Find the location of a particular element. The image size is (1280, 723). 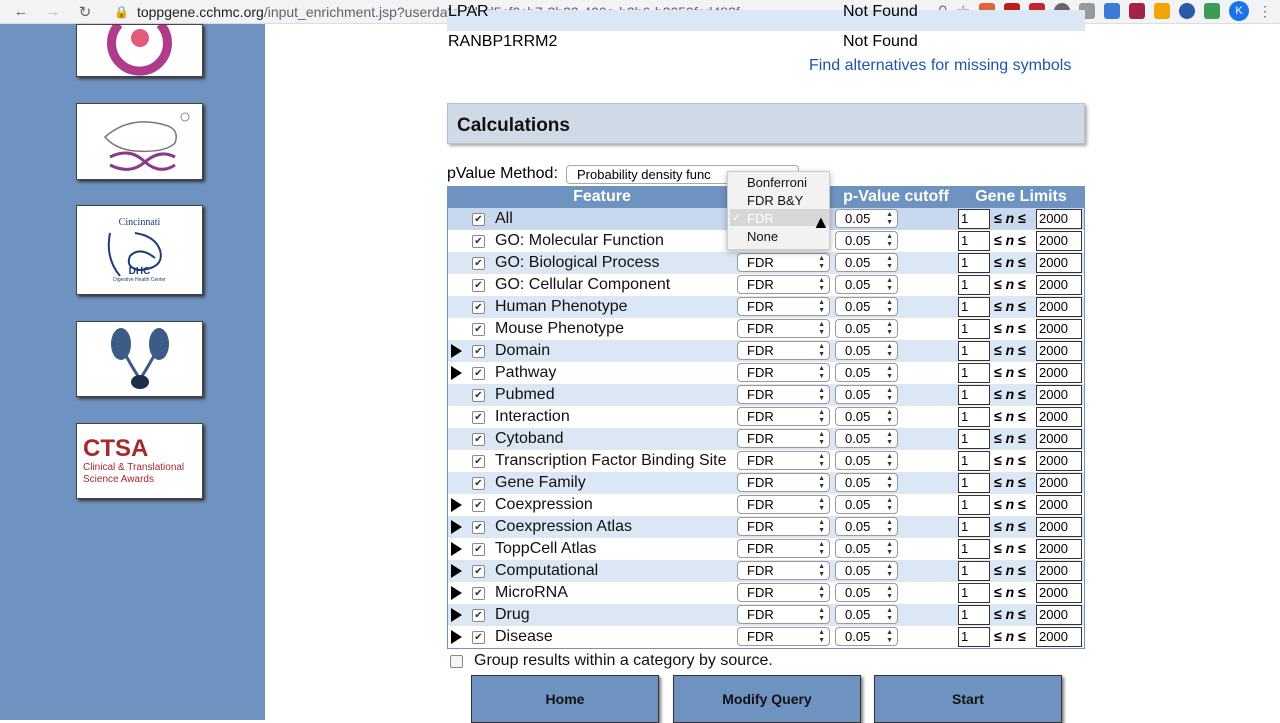

dropdown-option-bonferroni: Bonferroni is located at coordinates (777, 182).